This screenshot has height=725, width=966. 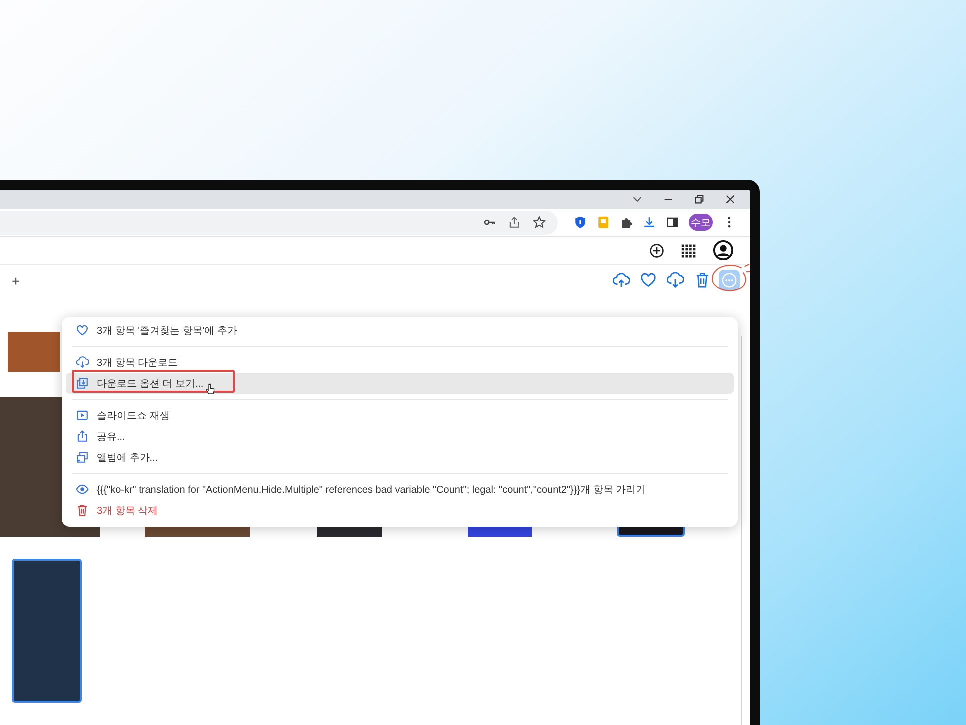 I want to click on menu-item-label: 슬라이드쇼 재생, so click(x=133, y=416).